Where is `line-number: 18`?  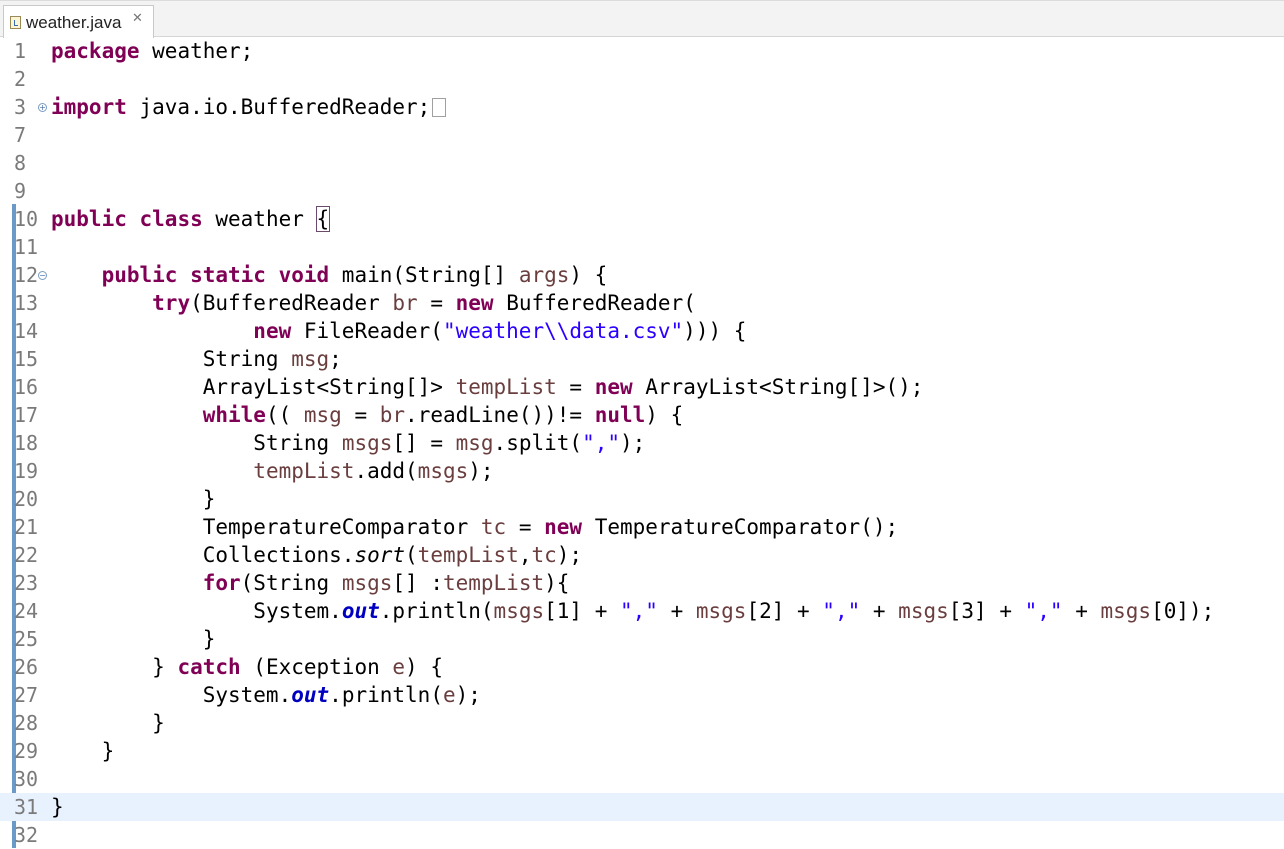 line-number: 18 is located at coordinates (26, 443).